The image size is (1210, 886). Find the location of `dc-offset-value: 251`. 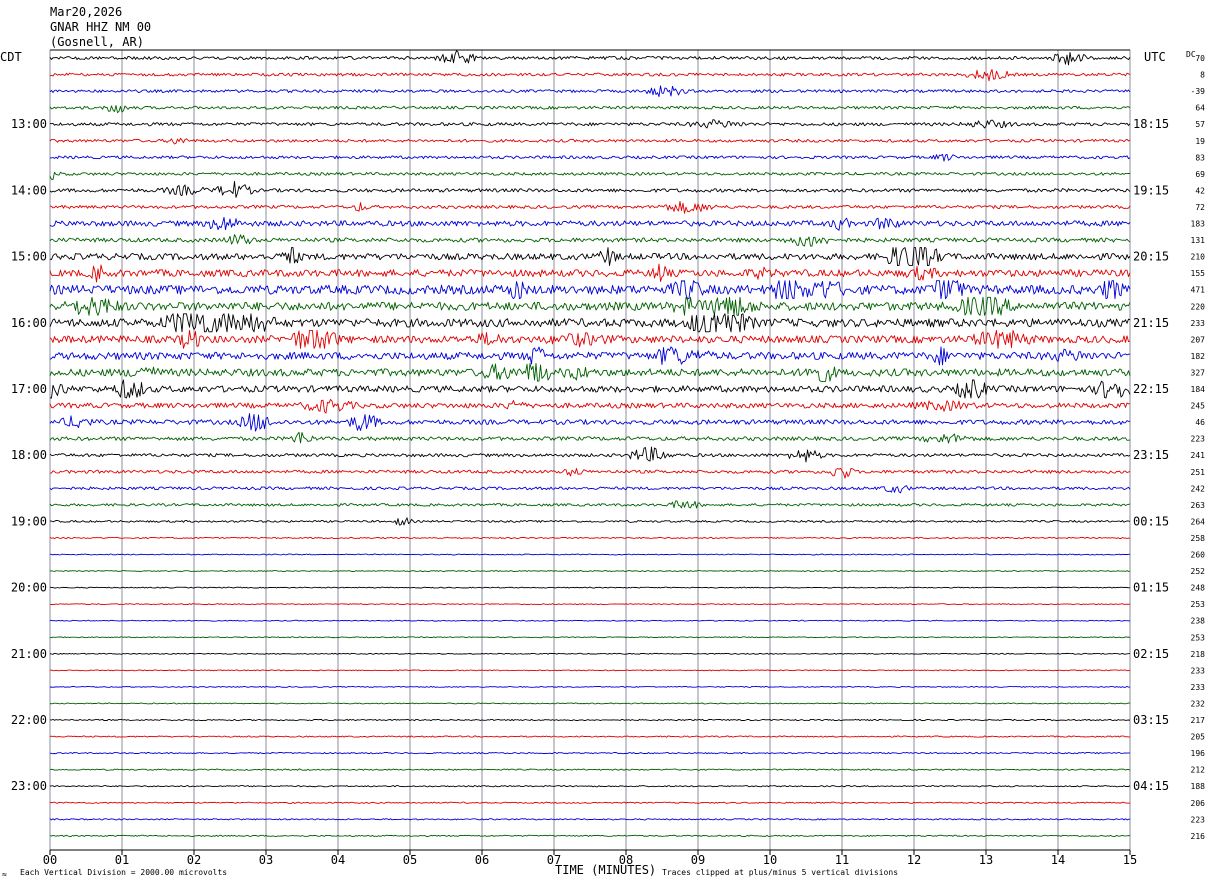

dc-offset-value: 251 is located at coordinates (1198, 472).